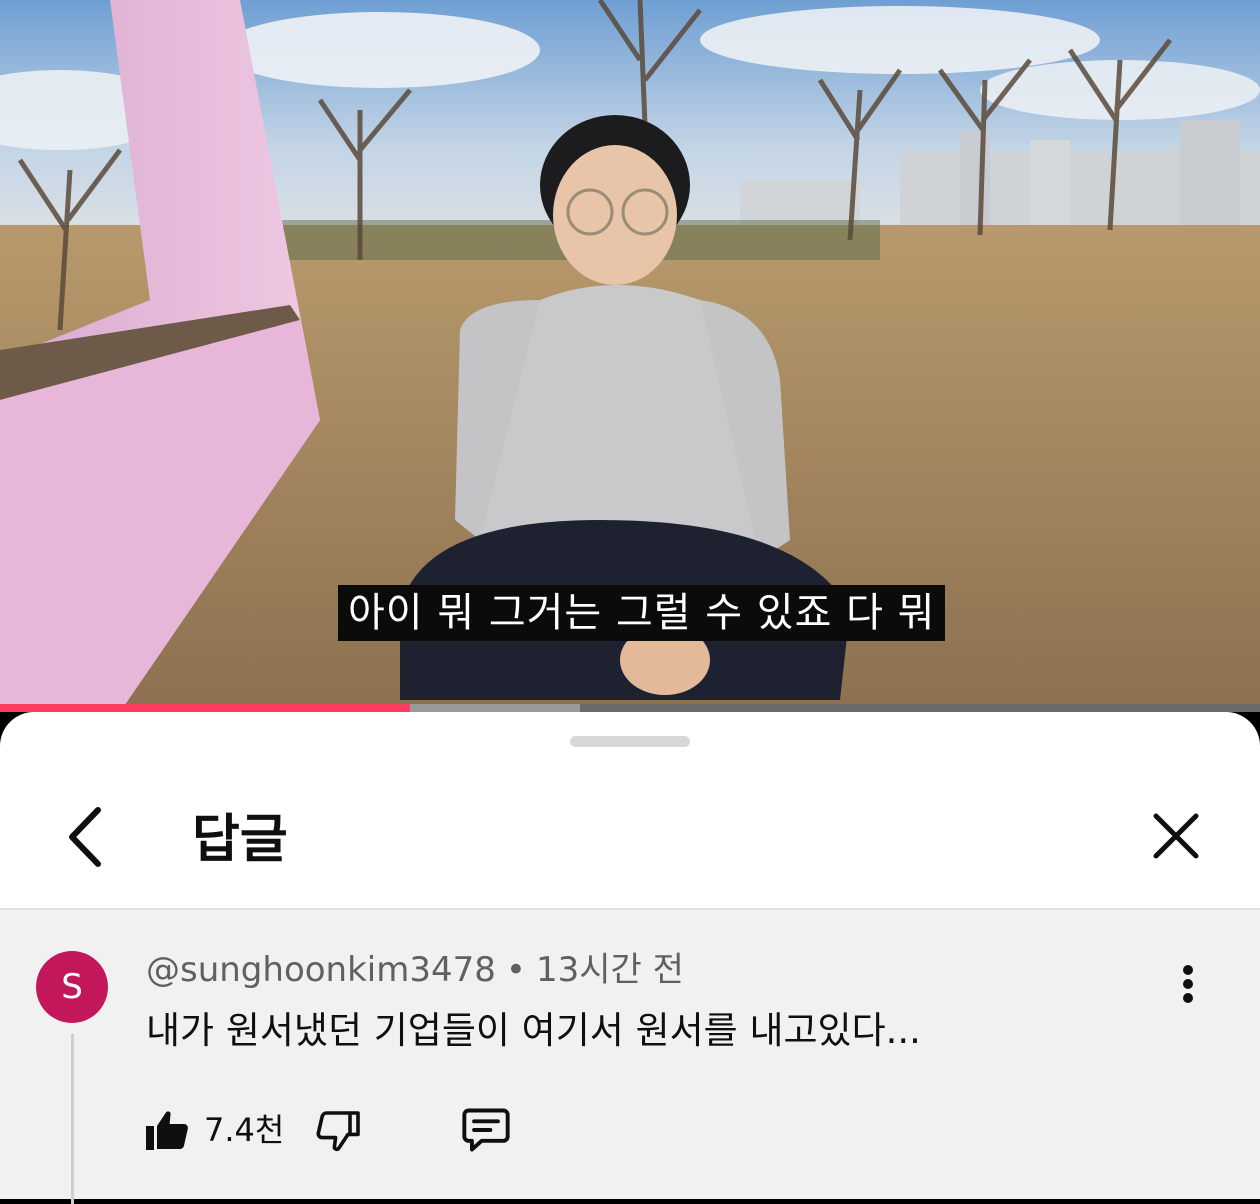 The image size is (1260, 1204). I want to click on like-button, so click(169, 1130).